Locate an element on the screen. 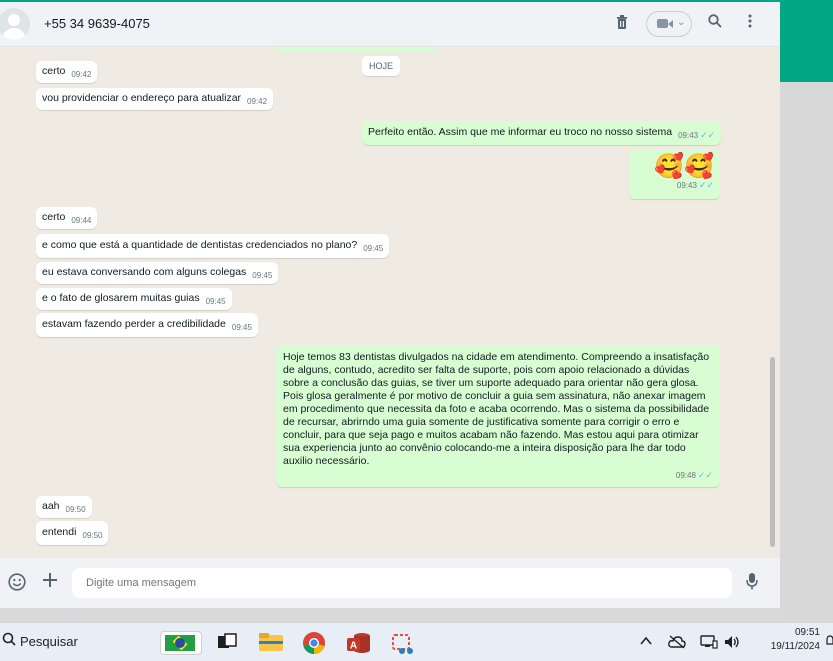 Image resolution: width=833 pixels, height=661 pixels. system-clock: 09:51 19/11/2024 is located at coordinates (788, 640).